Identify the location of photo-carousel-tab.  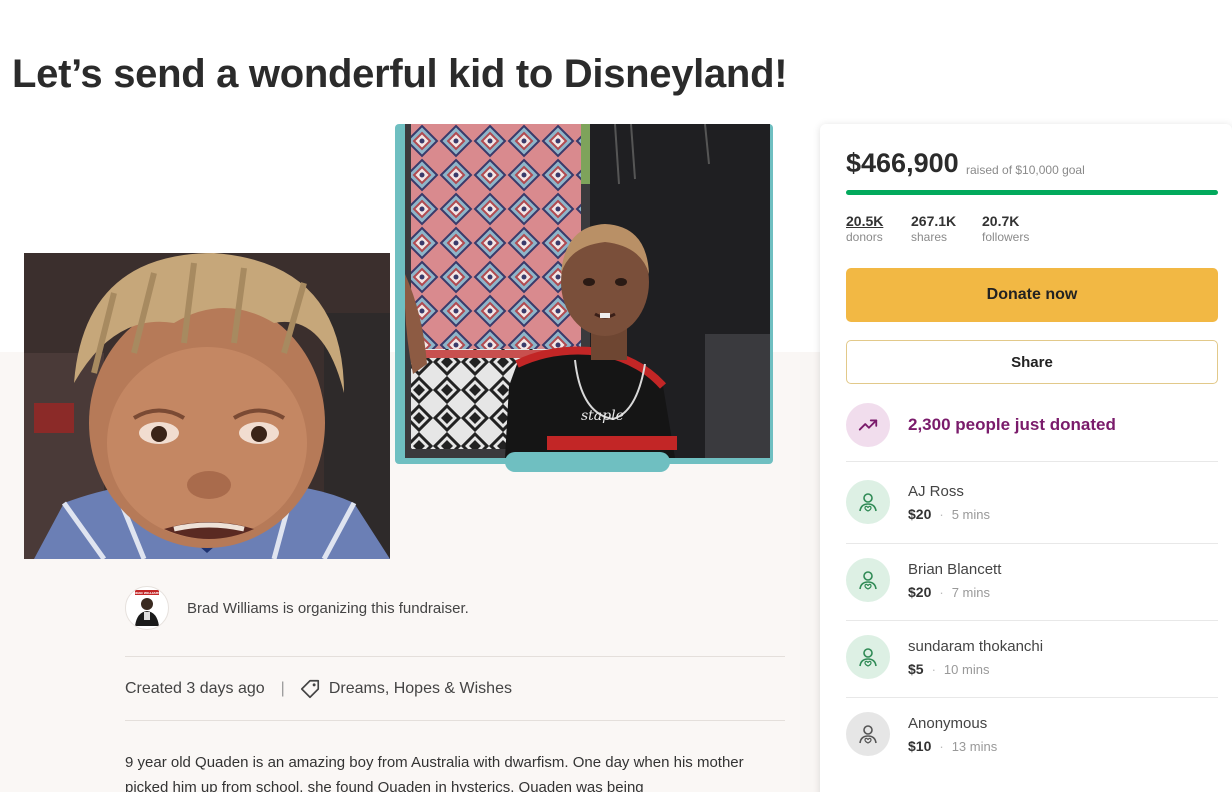
(587, 462).